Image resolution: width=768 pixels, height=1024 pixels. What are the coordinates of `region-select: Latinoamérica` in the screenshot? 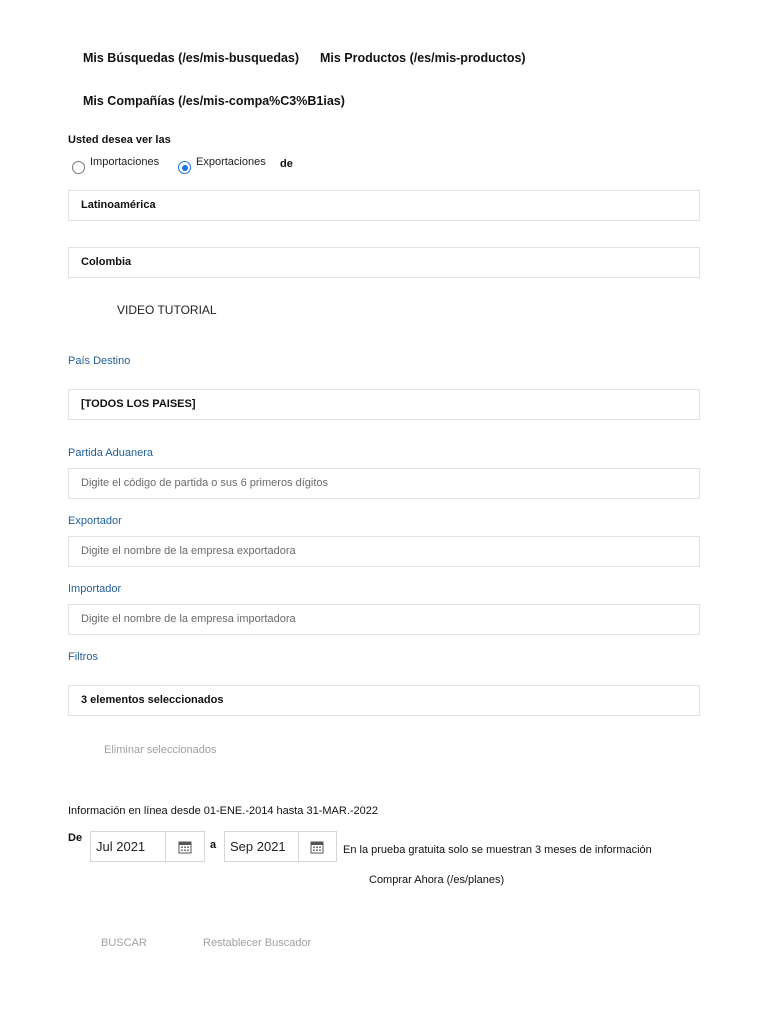 It's located at (384, 205).